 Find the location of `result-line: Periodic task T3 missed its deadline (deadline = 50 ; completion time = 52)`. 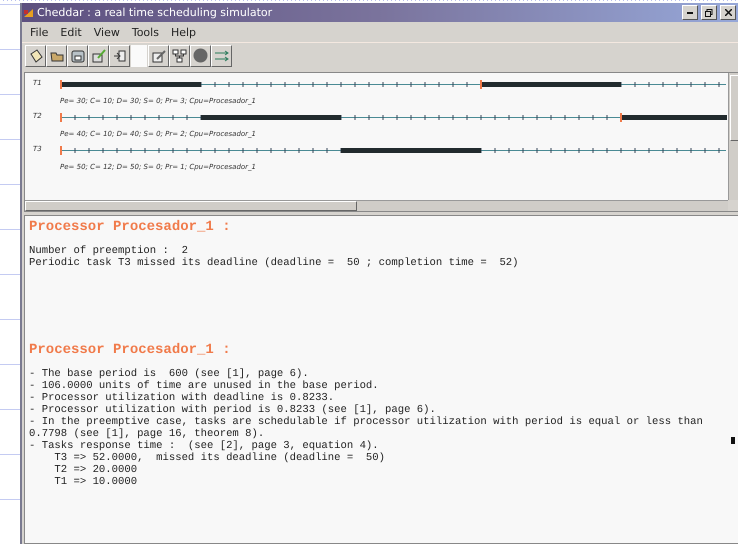

result-line: Periodic task T3 missed its deadline (deadline = 50 ; completion time = 52) is located at coordinates (274, 263).